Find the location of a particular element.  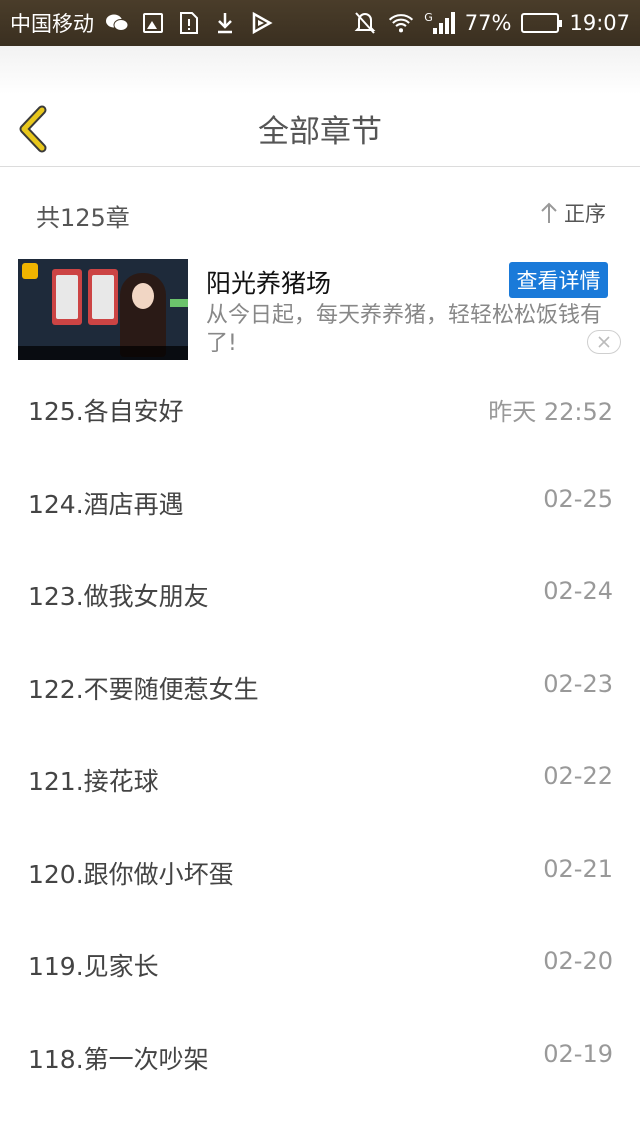

chapter-date: 02-24 is located at coordinates (578, 591).